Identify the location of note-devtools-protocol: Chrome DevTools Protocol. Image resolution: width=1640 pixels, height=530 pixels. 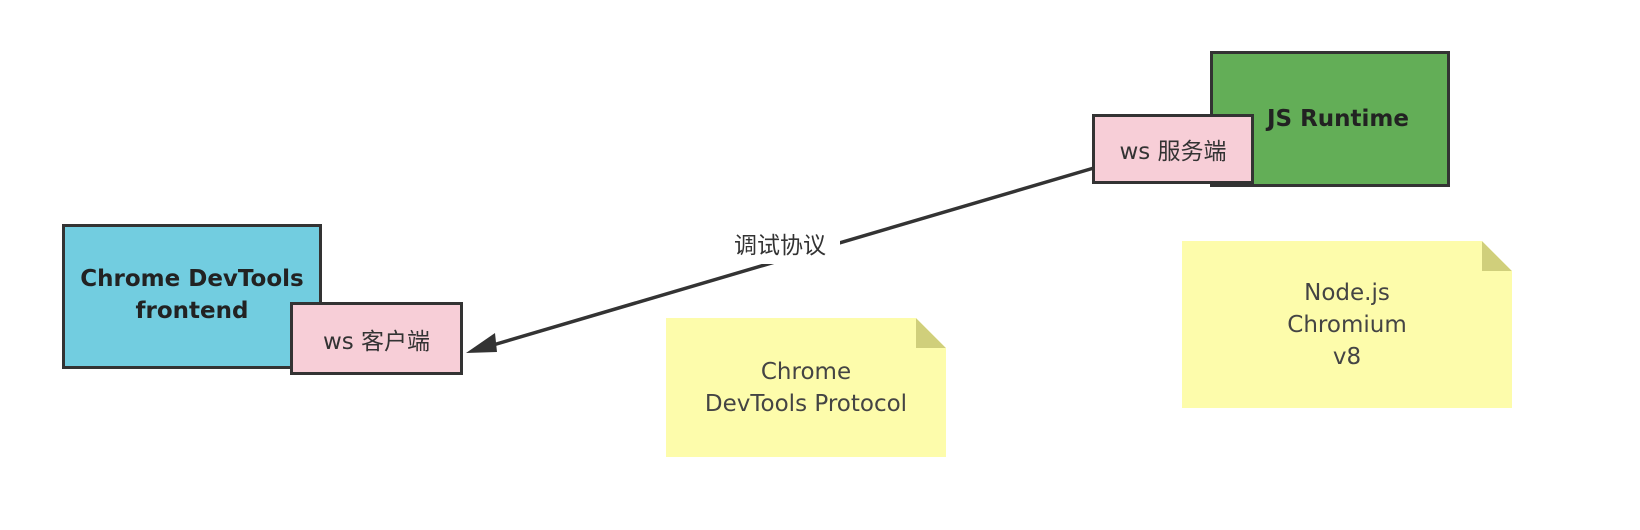
(806, 387).